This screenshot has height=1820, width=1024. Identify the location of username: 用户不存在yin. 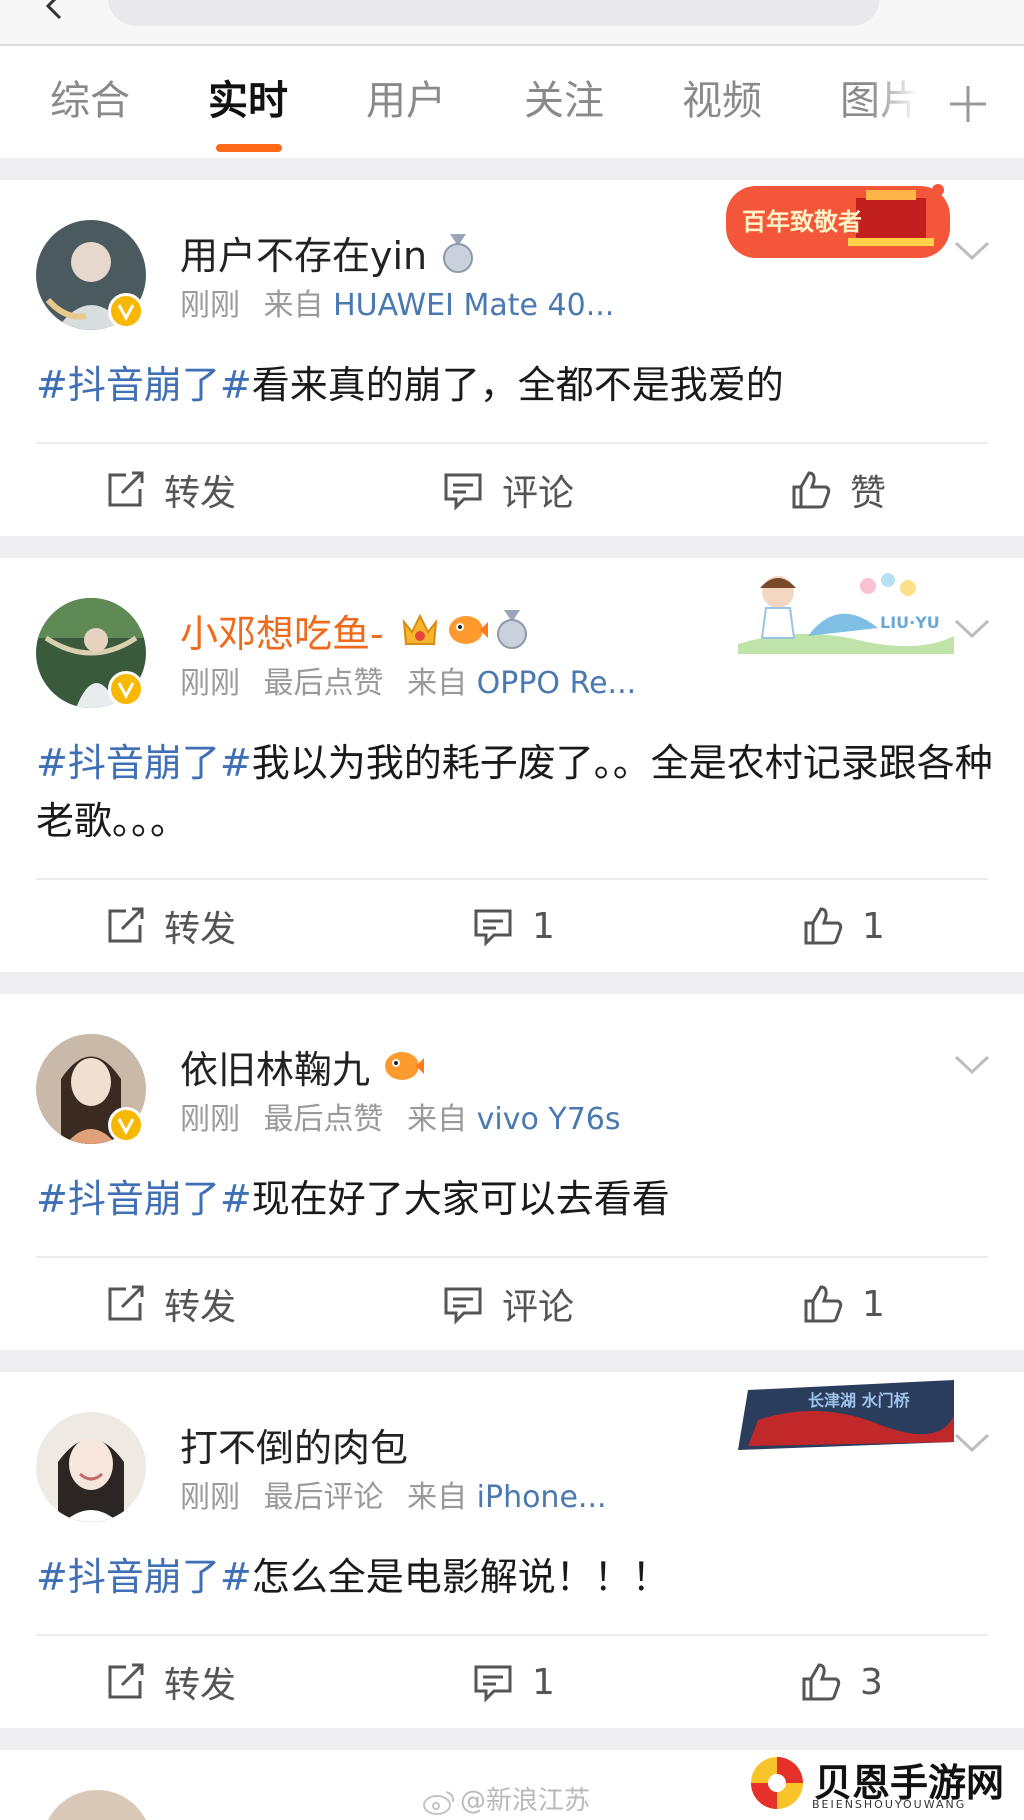
(303, 256).